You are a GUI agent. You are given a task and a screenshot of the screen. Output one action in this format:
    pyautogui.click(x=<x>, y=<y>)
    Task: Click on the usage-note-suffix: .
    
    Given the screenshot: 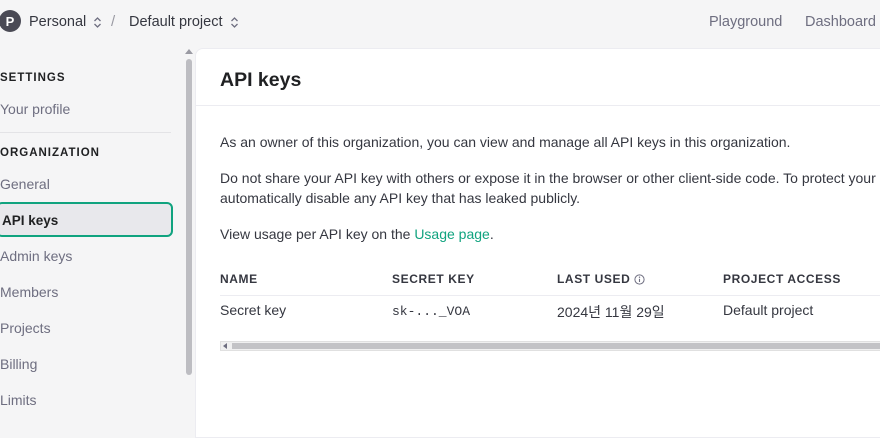 What is the action you would take?
    pyautogui.click(x=491, y=234)
    